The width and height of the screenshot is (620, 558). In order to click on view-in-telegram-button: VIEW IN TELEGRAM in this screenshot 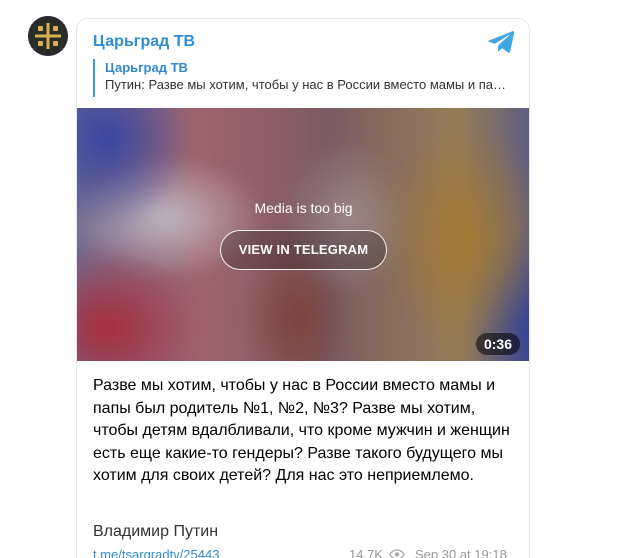, I will do `click(303, 250)`.